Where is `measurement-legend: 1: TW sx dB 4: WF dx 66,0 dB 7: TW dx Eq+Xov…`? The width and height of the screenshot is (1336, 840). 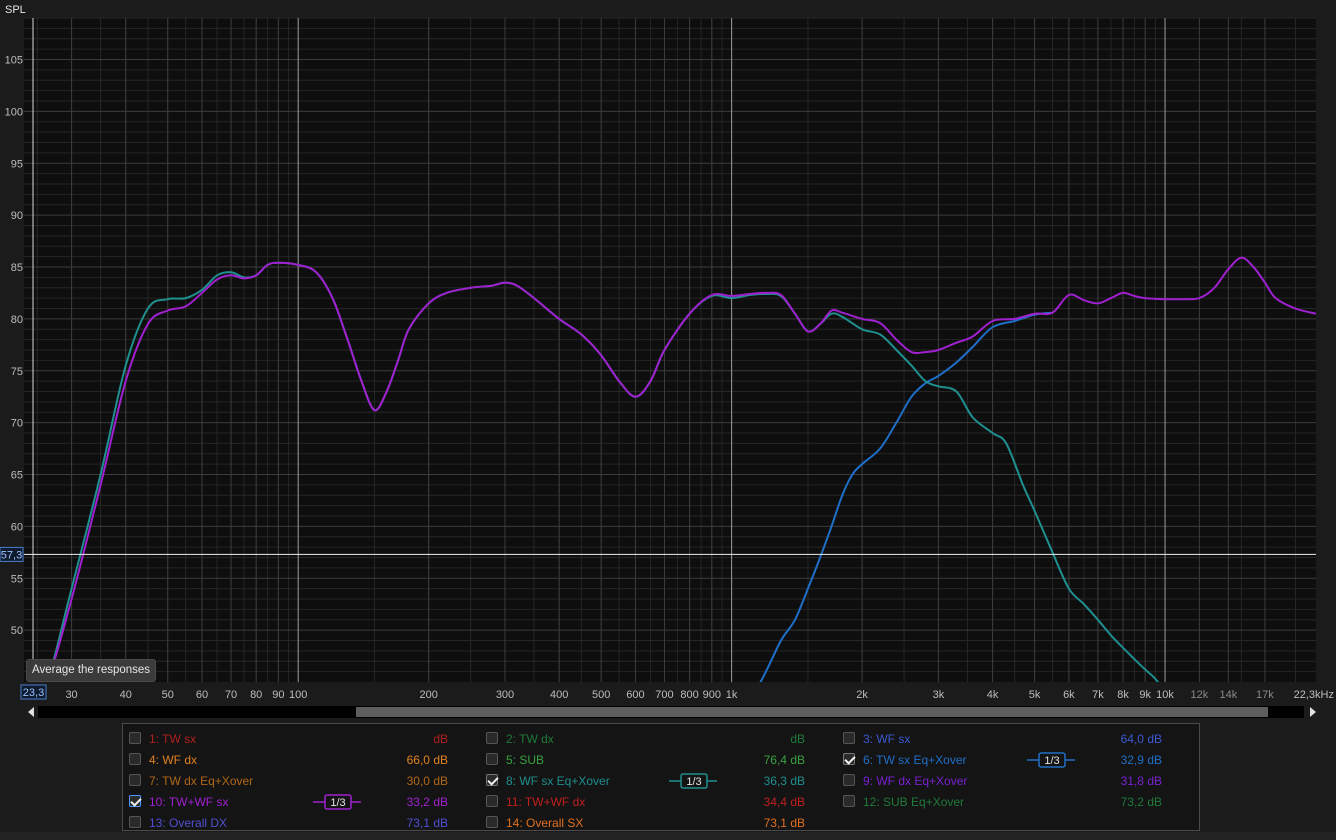 measurement-legend: 1: TW sx dB 4: WF dx 66,0 dB 7: TW dx Eq+Xov… is located at coordinates (661, 777).